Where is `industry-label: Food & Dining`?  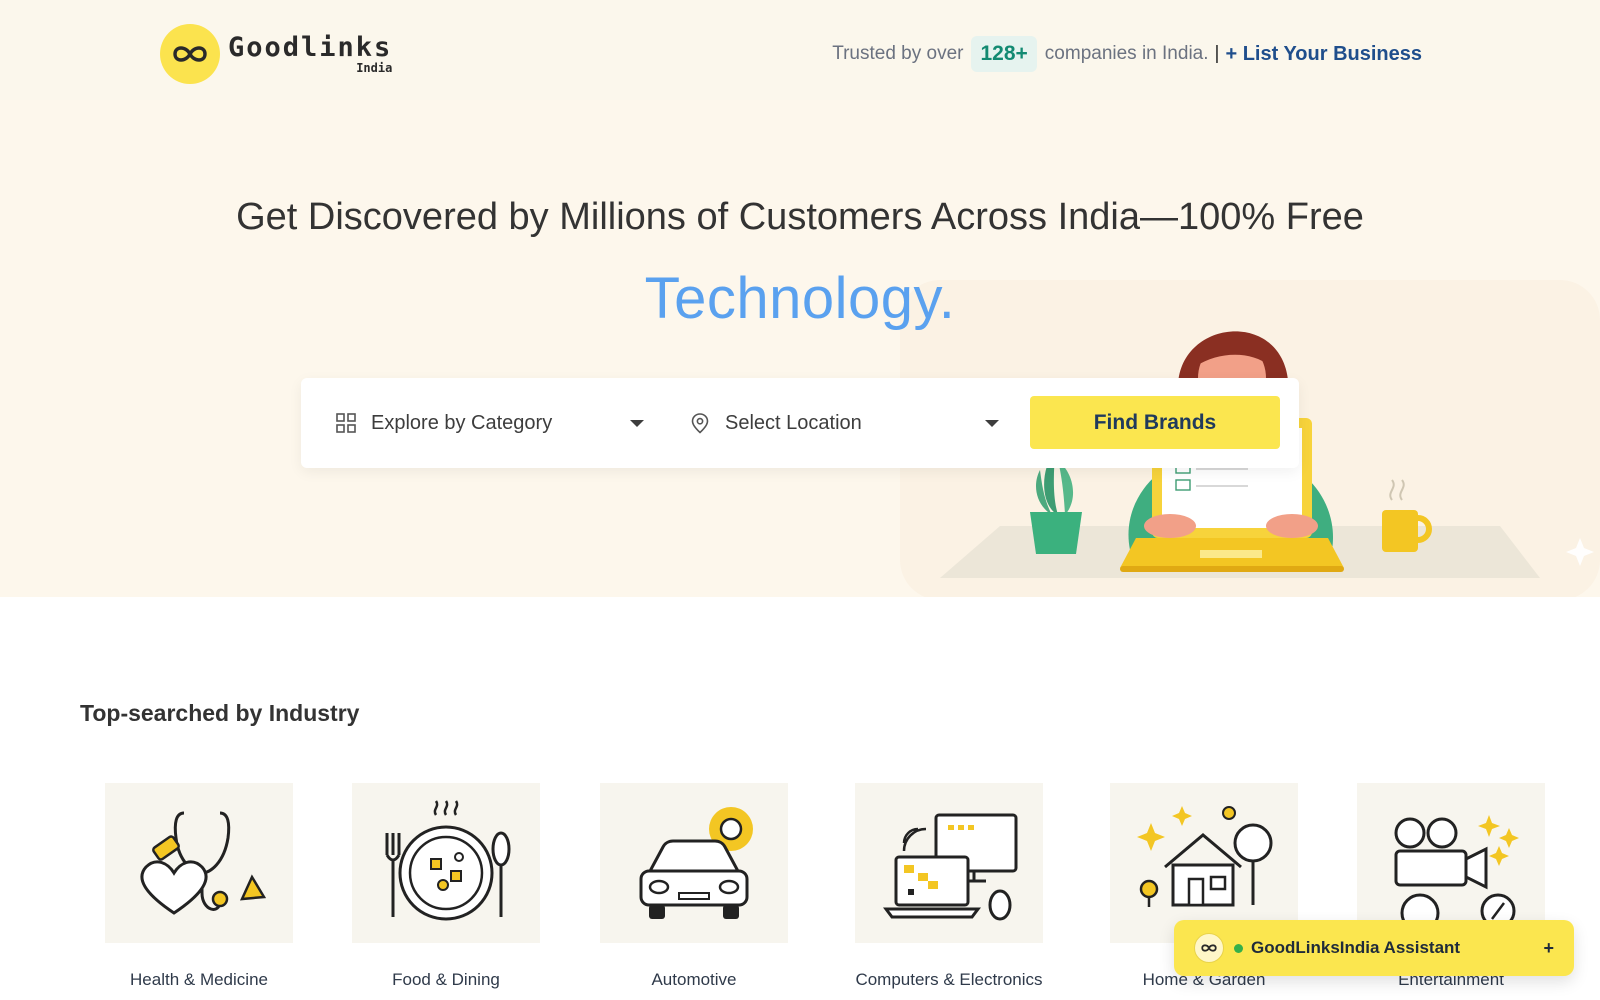 industry-label: Food & Dining is located at coordinates (446, 979).